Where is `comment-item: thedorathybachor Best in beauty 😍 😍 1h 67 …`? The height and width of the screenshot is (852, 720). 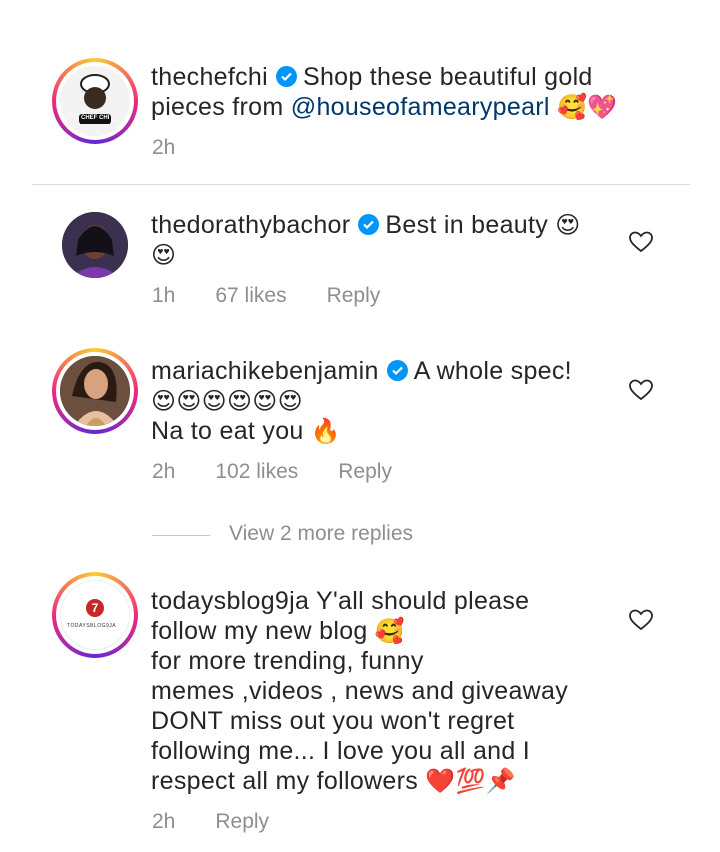 comment-item: thedorathybachor Best in beauty 😍 😍 1h 67 … is located at coordinates (360, 260).